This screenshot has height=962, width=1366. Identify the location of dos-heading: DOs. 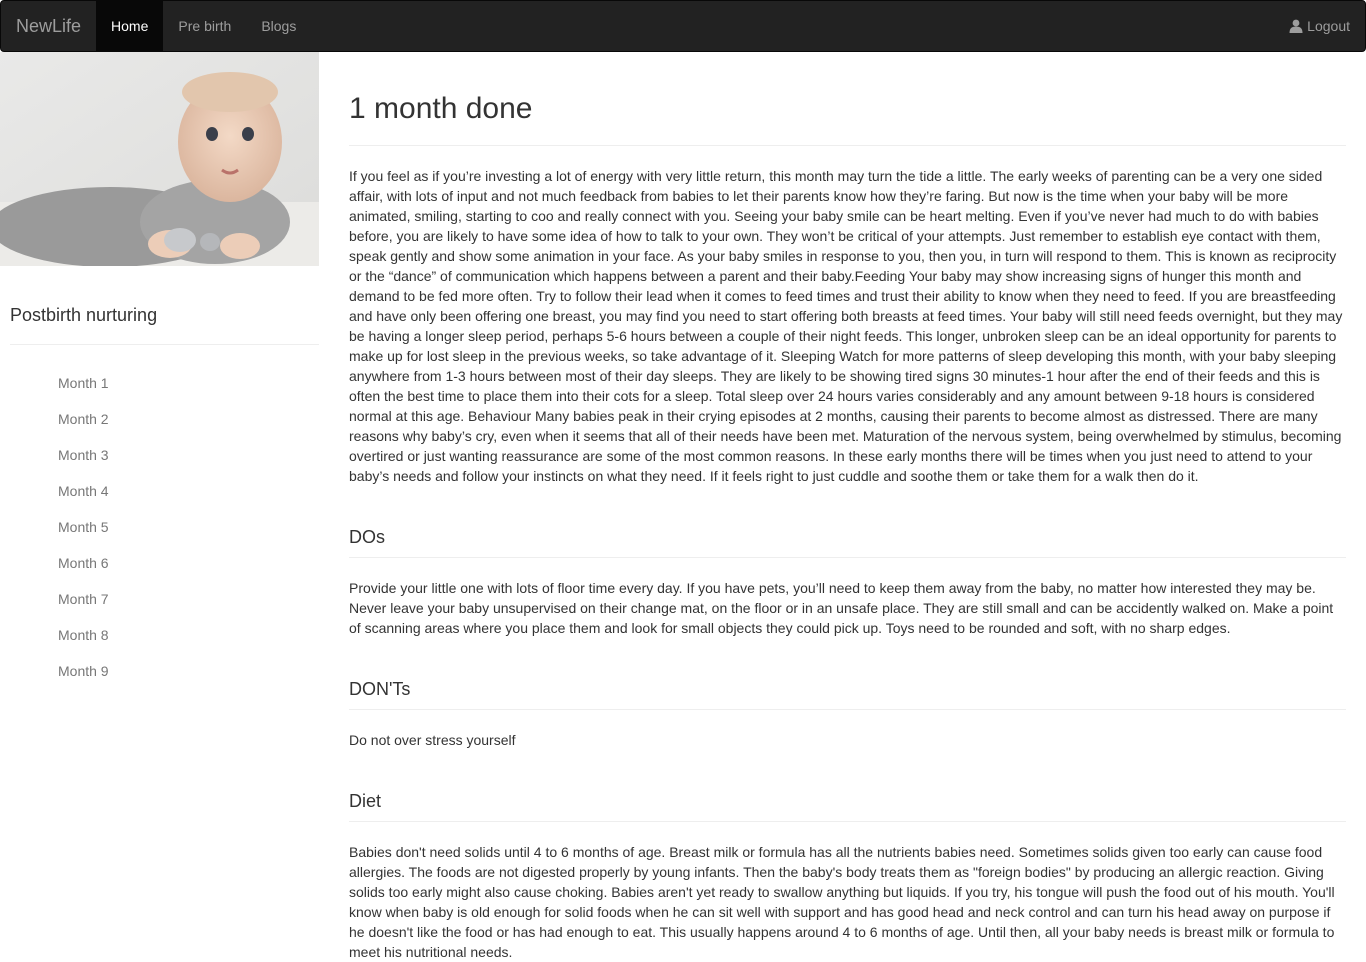
(367, 537).